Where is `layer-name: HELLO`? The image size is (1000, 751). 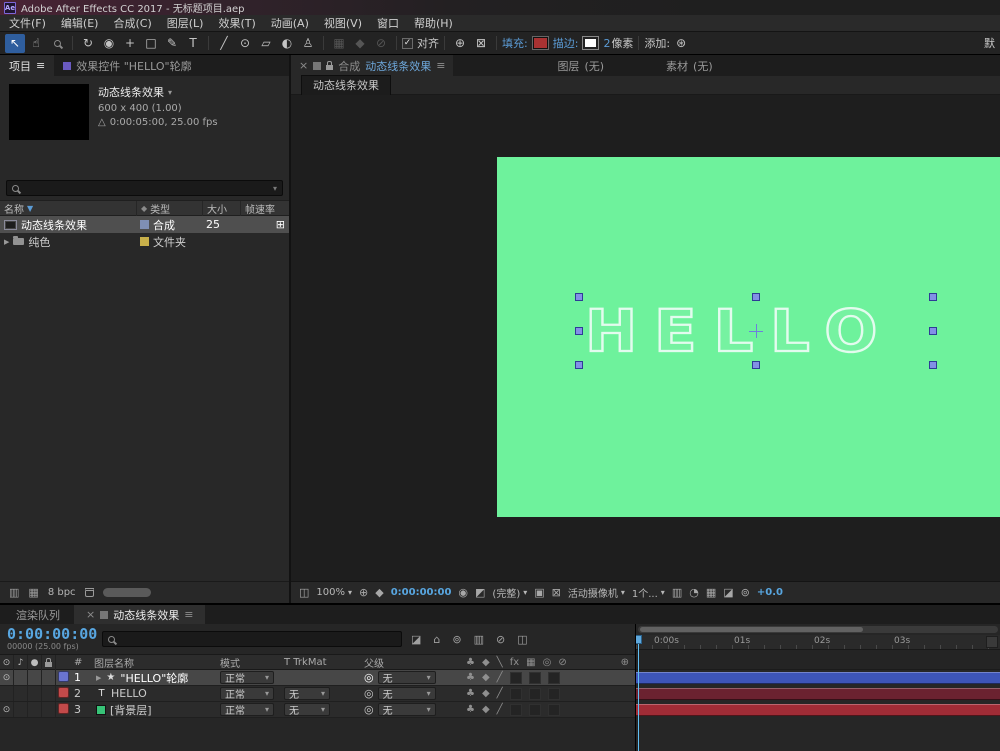
layer-name: HELLO is located at coordinates (129, 693).